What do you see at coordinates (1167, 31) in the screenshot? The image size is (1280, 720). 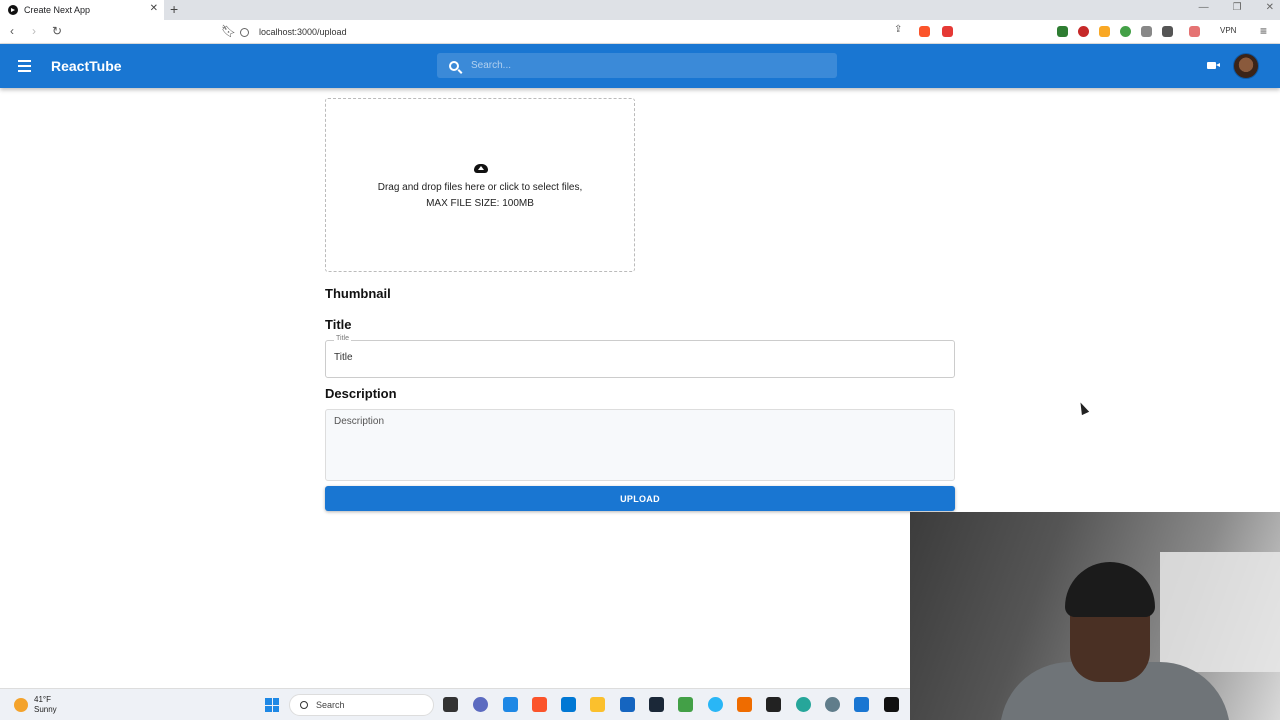 I see `sidebar-icon` at bounding box center [1167, 31].